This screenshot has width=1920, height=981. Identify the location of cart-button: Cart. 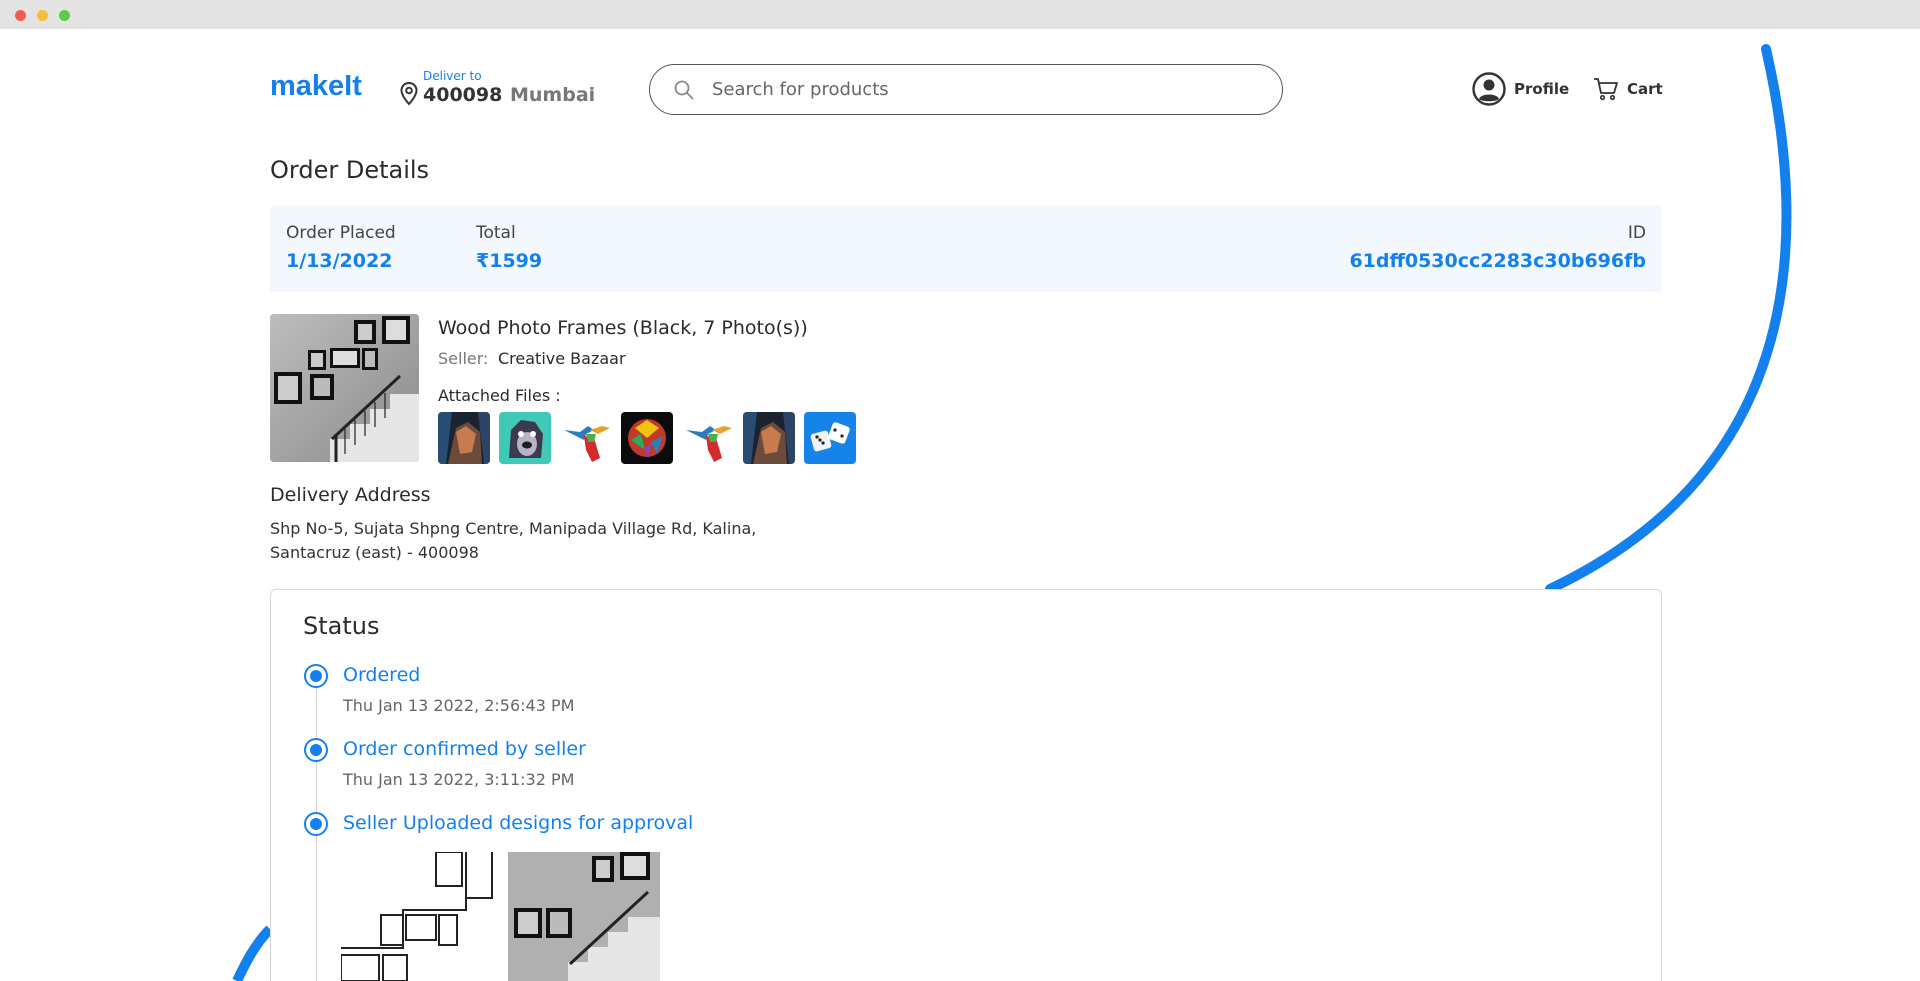
(1628, 89).